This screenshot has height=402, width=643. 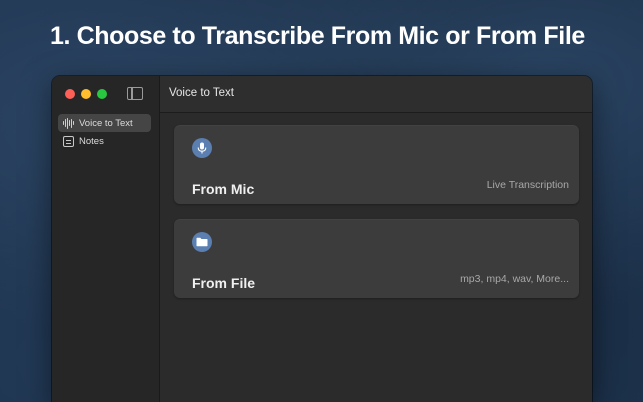 I want to click on sidebar-item-voice-to-text: Voice to Text, so click(x=104, y=123).